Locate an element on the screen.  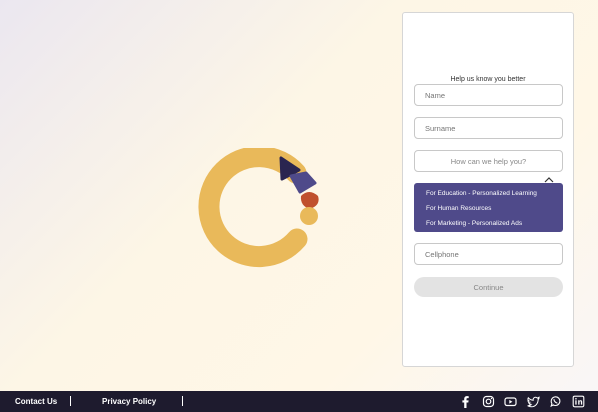
help-select: How can we help you? is located at coordinates (488, 161).